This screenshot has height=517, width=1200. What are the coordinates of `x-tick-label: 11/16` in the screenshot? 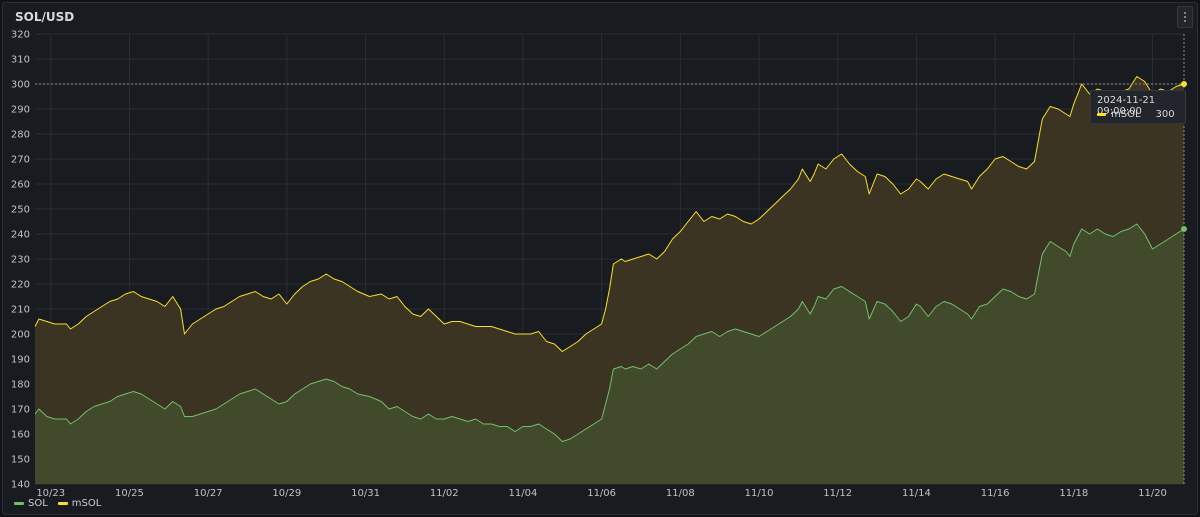 It's located at (995, 493).